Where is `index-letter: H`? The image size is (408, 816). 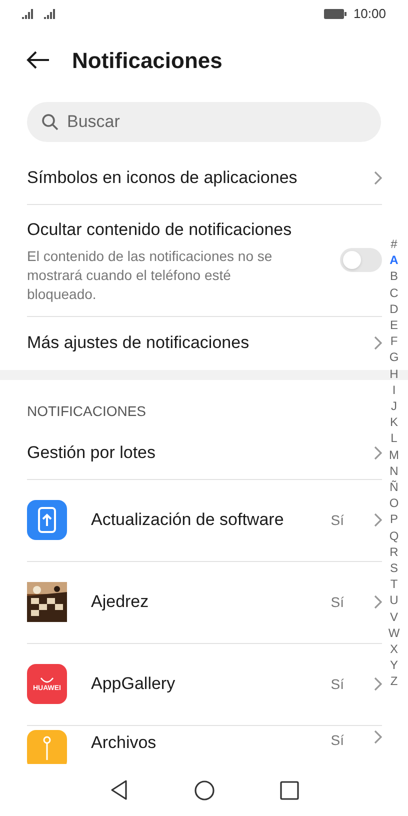
index-letter: H is located at coordinates (394, 374).